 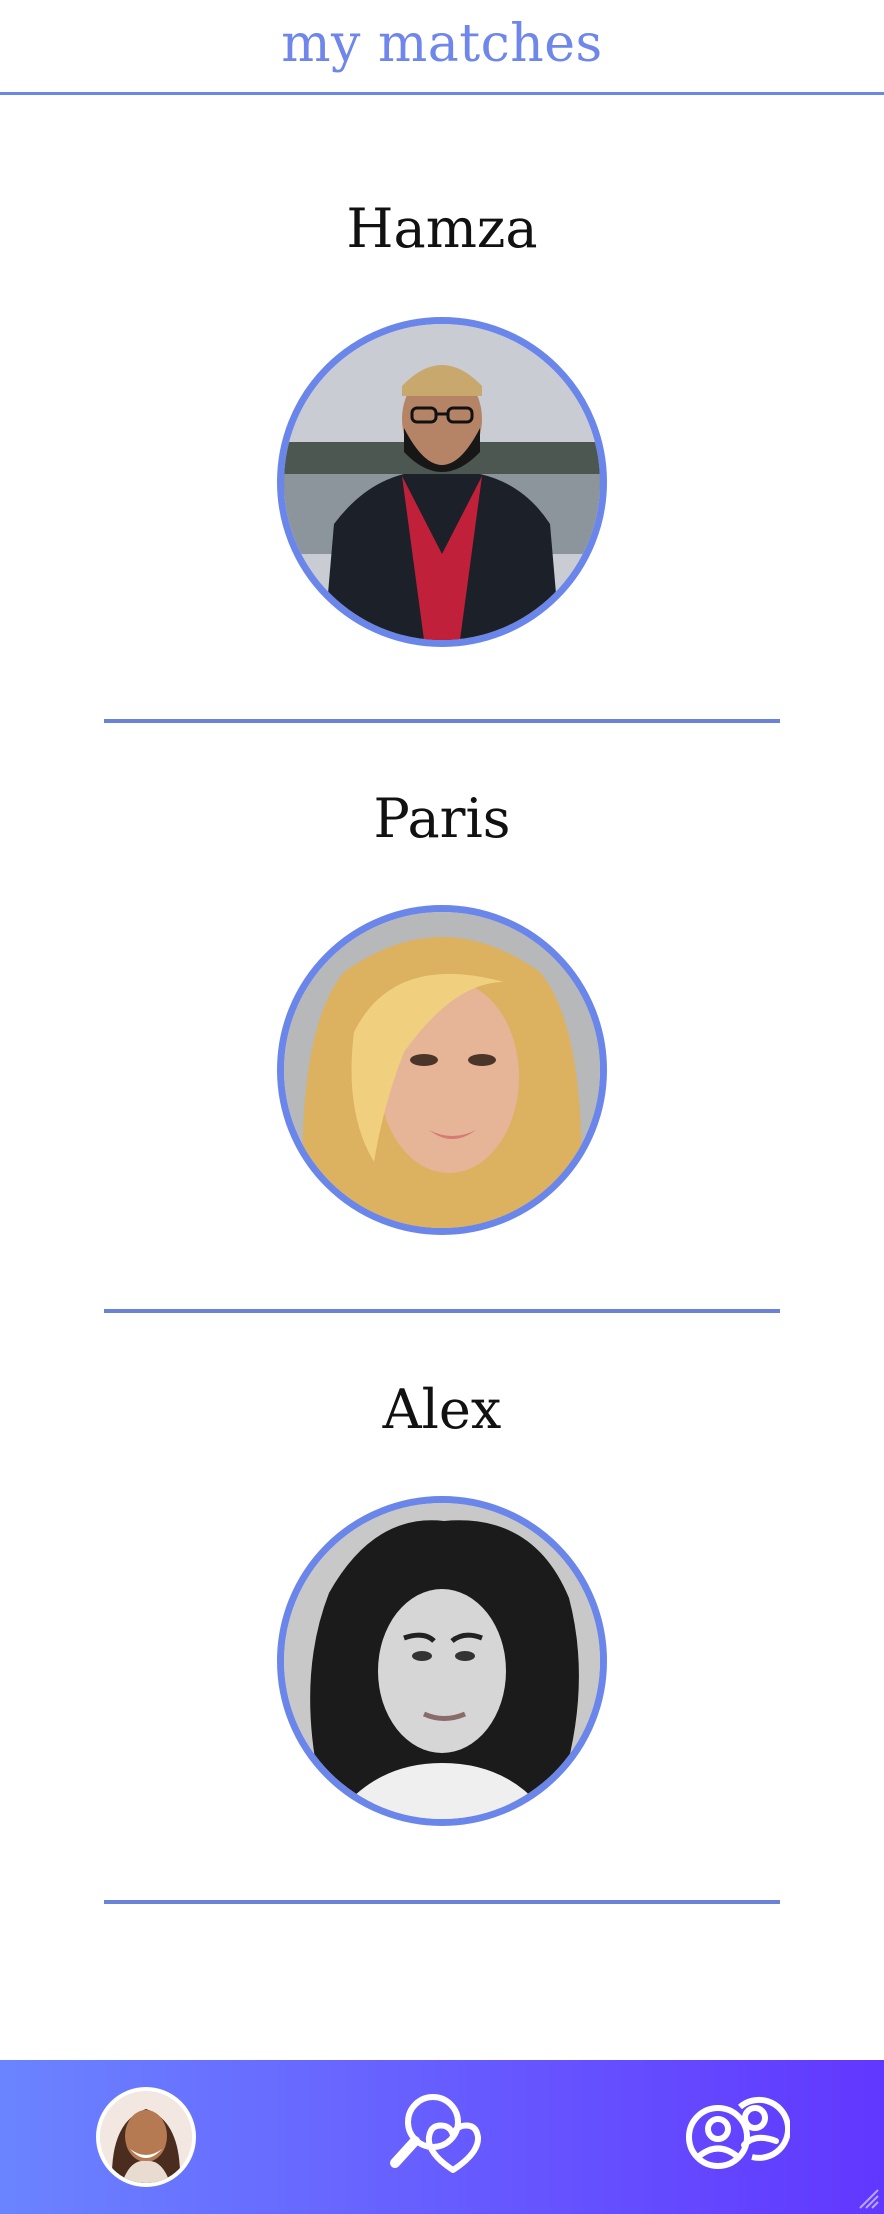 I want to click on bottom-nav, so click(x=442, y=2137).